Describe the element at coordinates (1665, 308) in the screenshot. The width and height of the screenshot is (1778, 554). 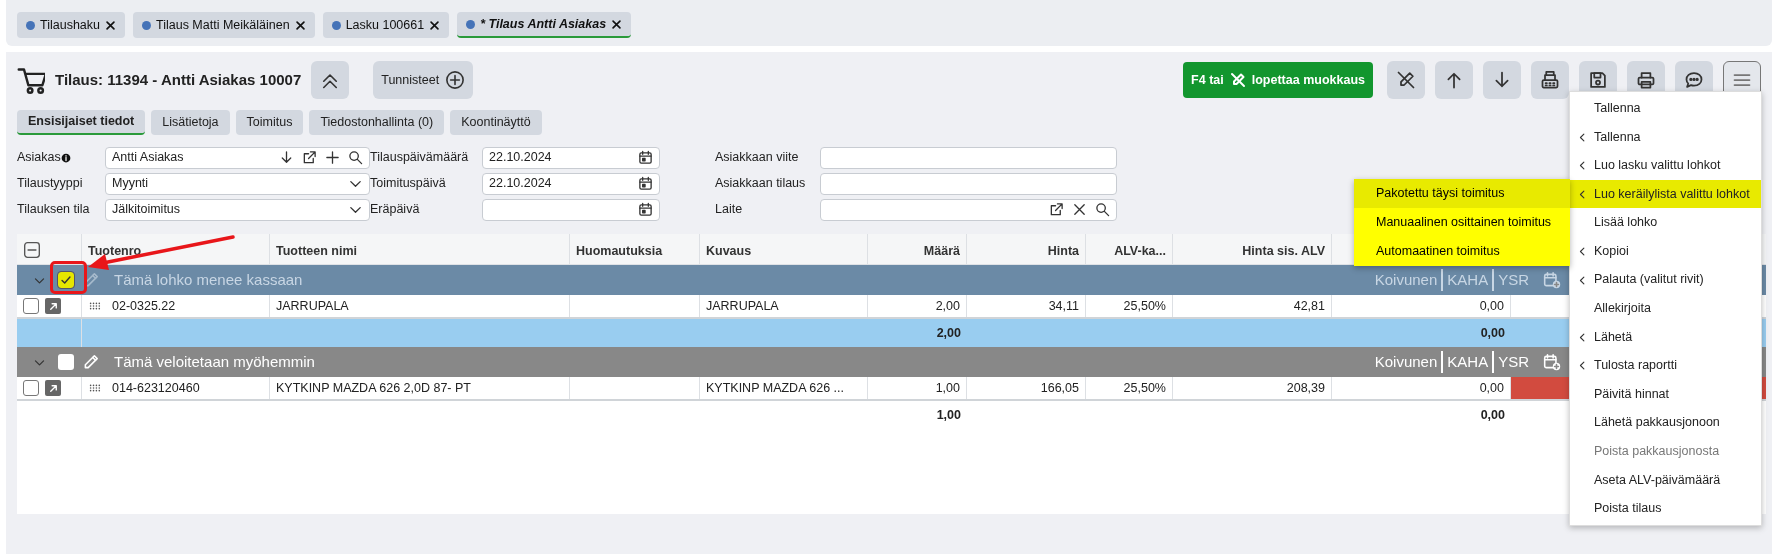
I see `menu-item: Allekirjoita` at that location.